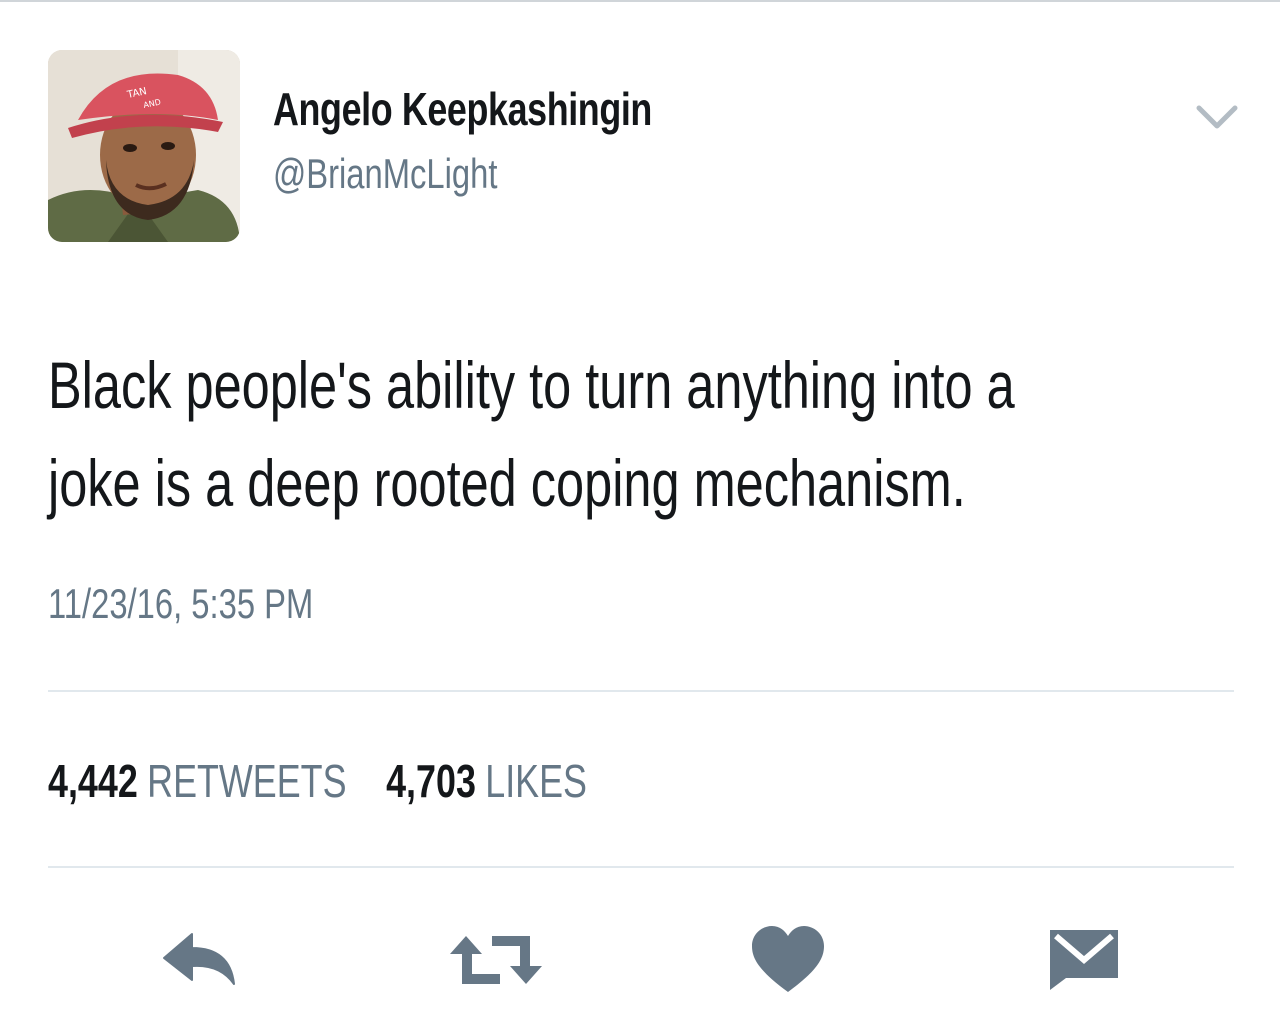 This screenshot has width=1280, height=1035. I want to click on likes-stat: 4,703 LIKES, so click(486, 781).